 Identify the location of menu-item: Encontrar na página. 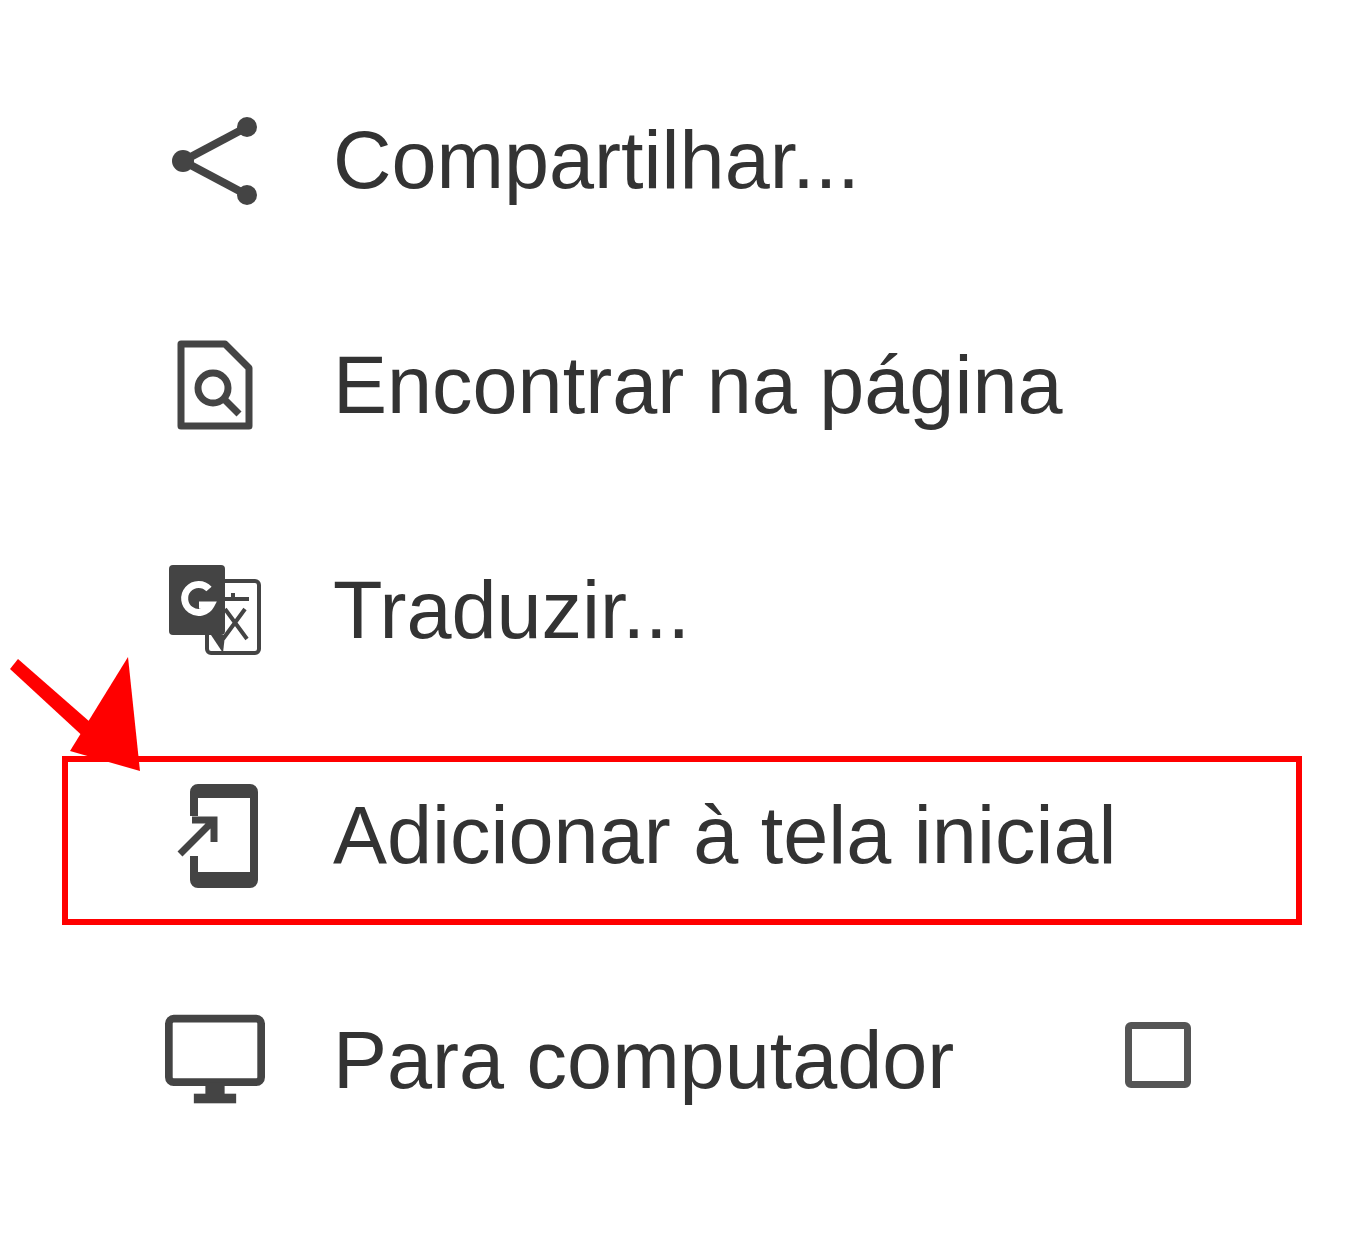
(614, 385).